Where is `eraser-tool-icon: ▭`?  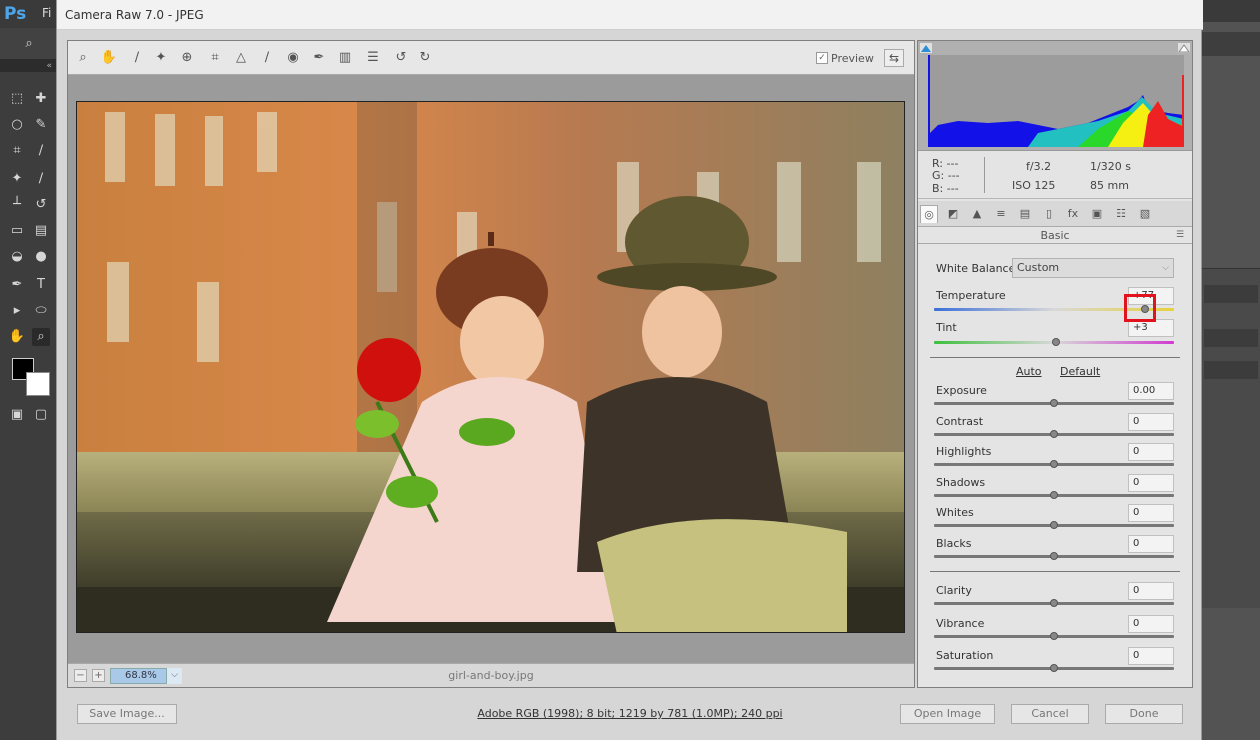
eraser-tool-icon: ▭ is located at coordinates (17, 231).